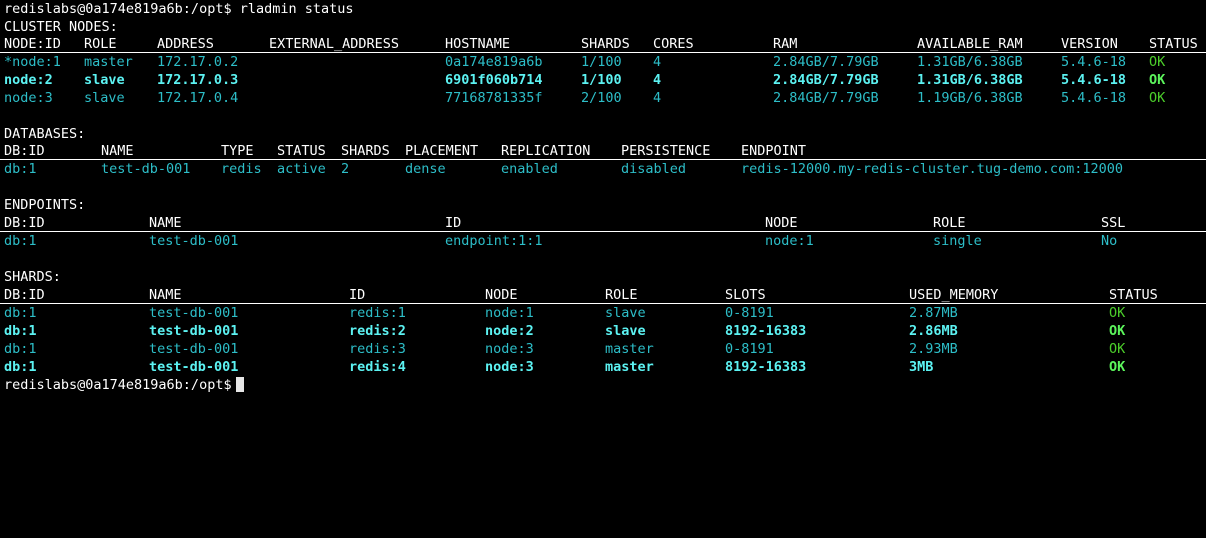 This screenshot has width=1206, height=538. What do you see at coordinates (621, 295) in the screenshot?
I see `sh-col-role: ROLE` at bounding box center [621, 295].